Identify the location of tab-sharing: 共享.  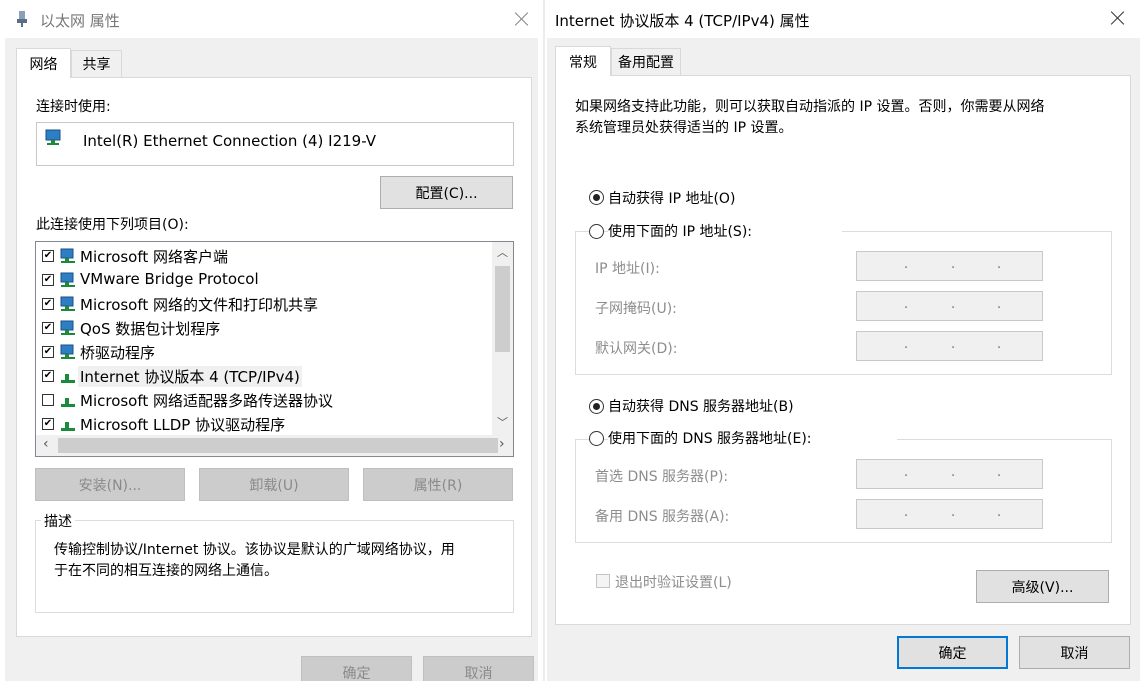
(96, 64).